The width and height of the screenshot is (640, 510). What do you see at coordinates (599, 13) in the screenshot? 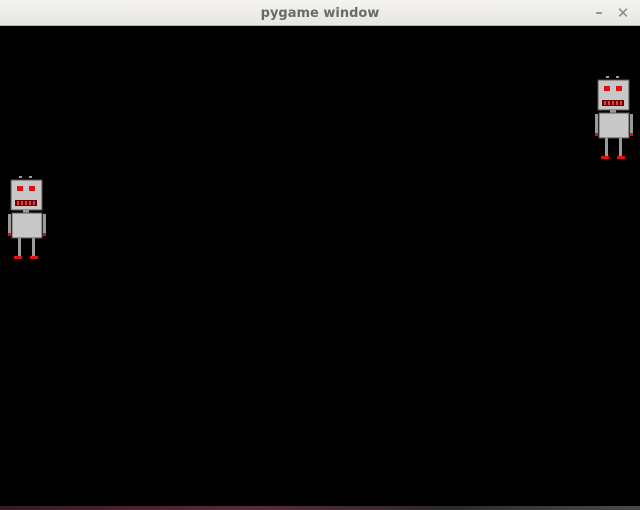
I see `minimize-button: –` at bounding box center [599, 13].